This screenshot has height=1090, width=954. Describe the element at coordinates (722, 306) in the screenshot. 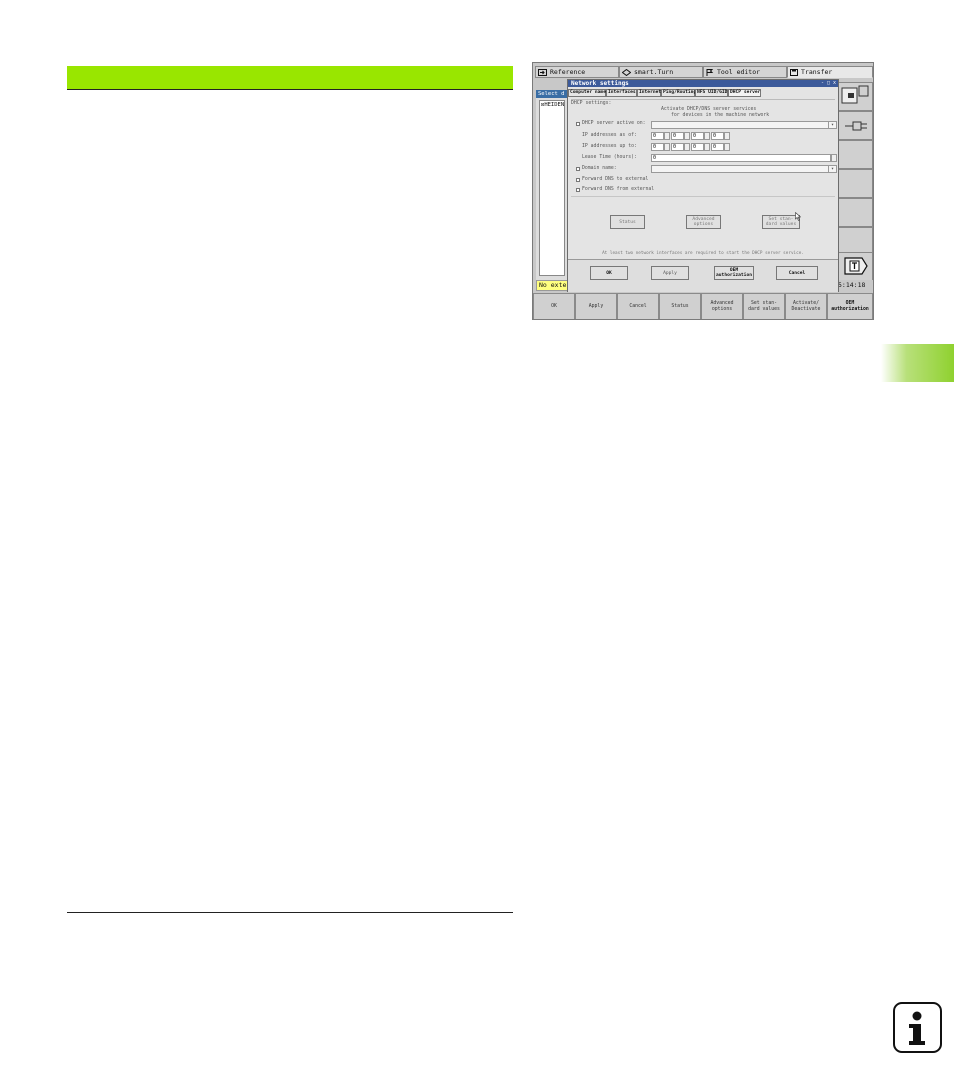

I see `softkey-advanced-options: Advanced options` at that location.